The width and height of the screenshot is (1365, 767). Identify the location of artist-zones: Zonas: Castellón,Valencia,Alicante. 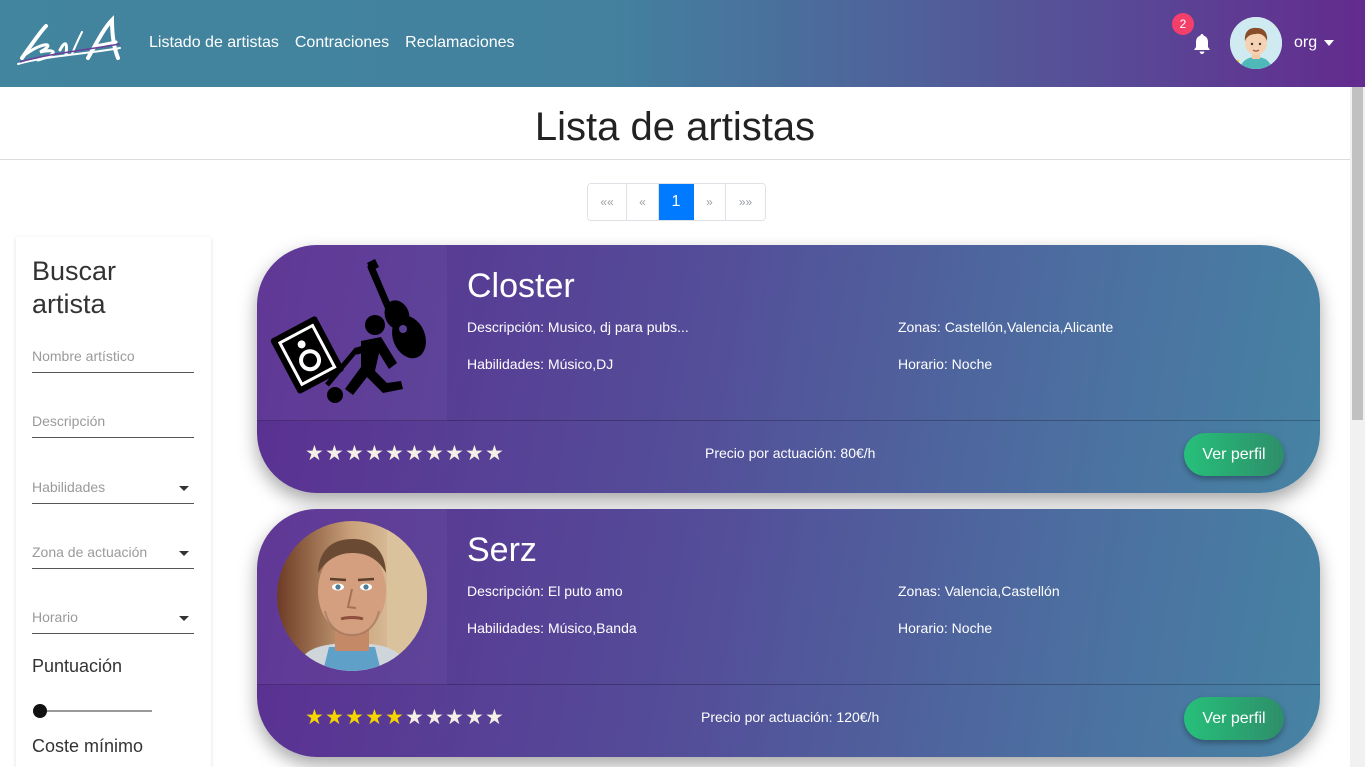
(1006, 327).